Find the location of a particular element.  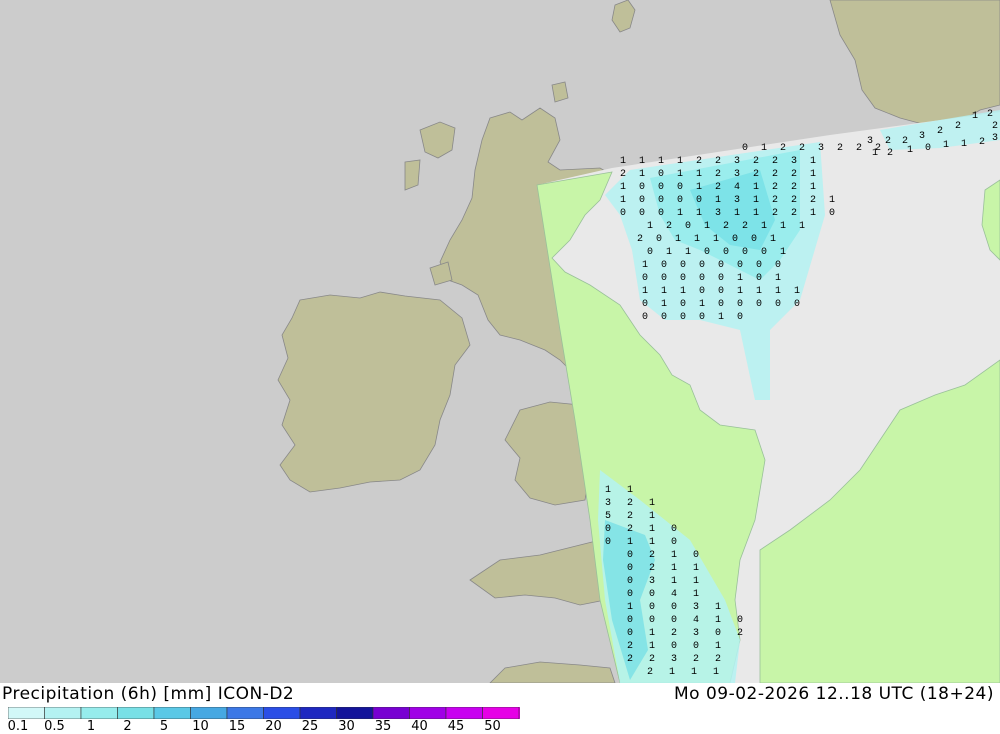

scale-tick-label: 0.5 is located at coordinates (54, 726).